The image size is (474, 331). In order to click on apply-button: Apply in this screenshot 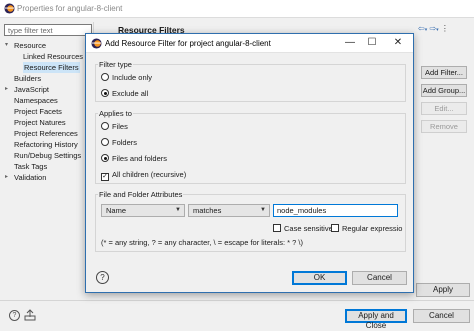, I will do `click(443, 290)`.